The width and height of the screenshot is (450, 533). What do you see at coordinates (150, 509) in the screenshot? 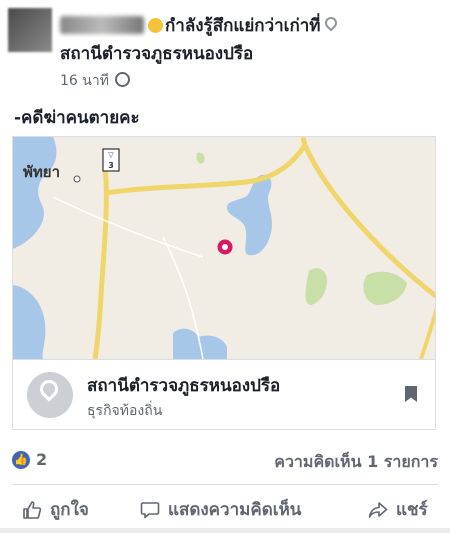
I see `comment-icon` at bounding box center [150, 509].